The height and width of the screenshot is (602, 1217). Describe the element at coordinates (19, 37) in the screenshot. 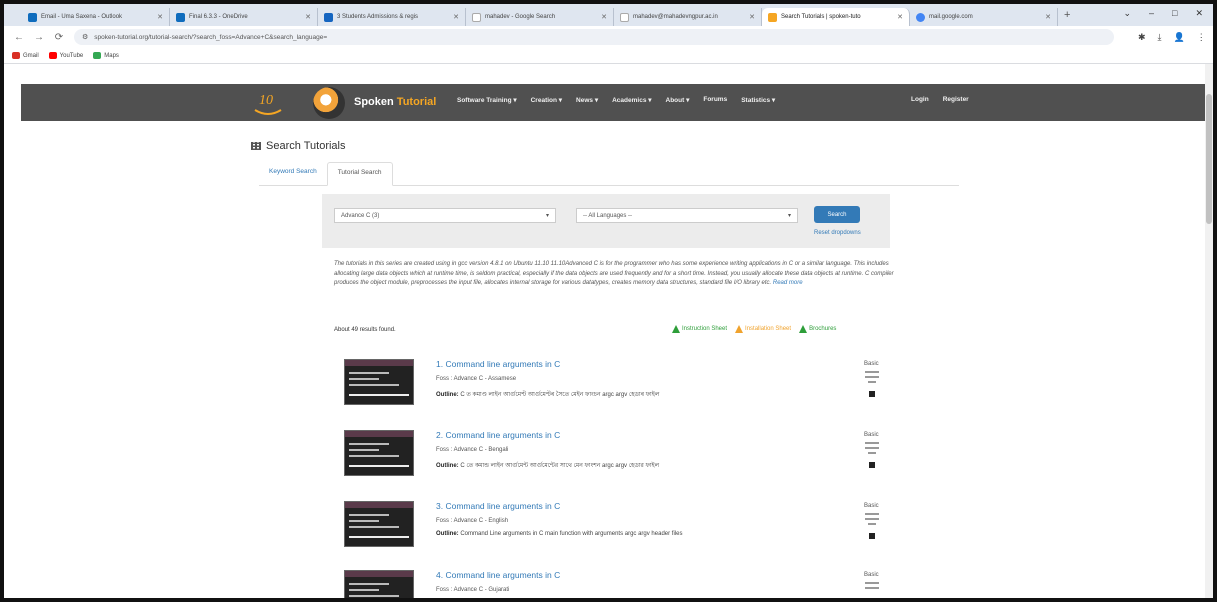

I see `back-icon: ←` at that location.